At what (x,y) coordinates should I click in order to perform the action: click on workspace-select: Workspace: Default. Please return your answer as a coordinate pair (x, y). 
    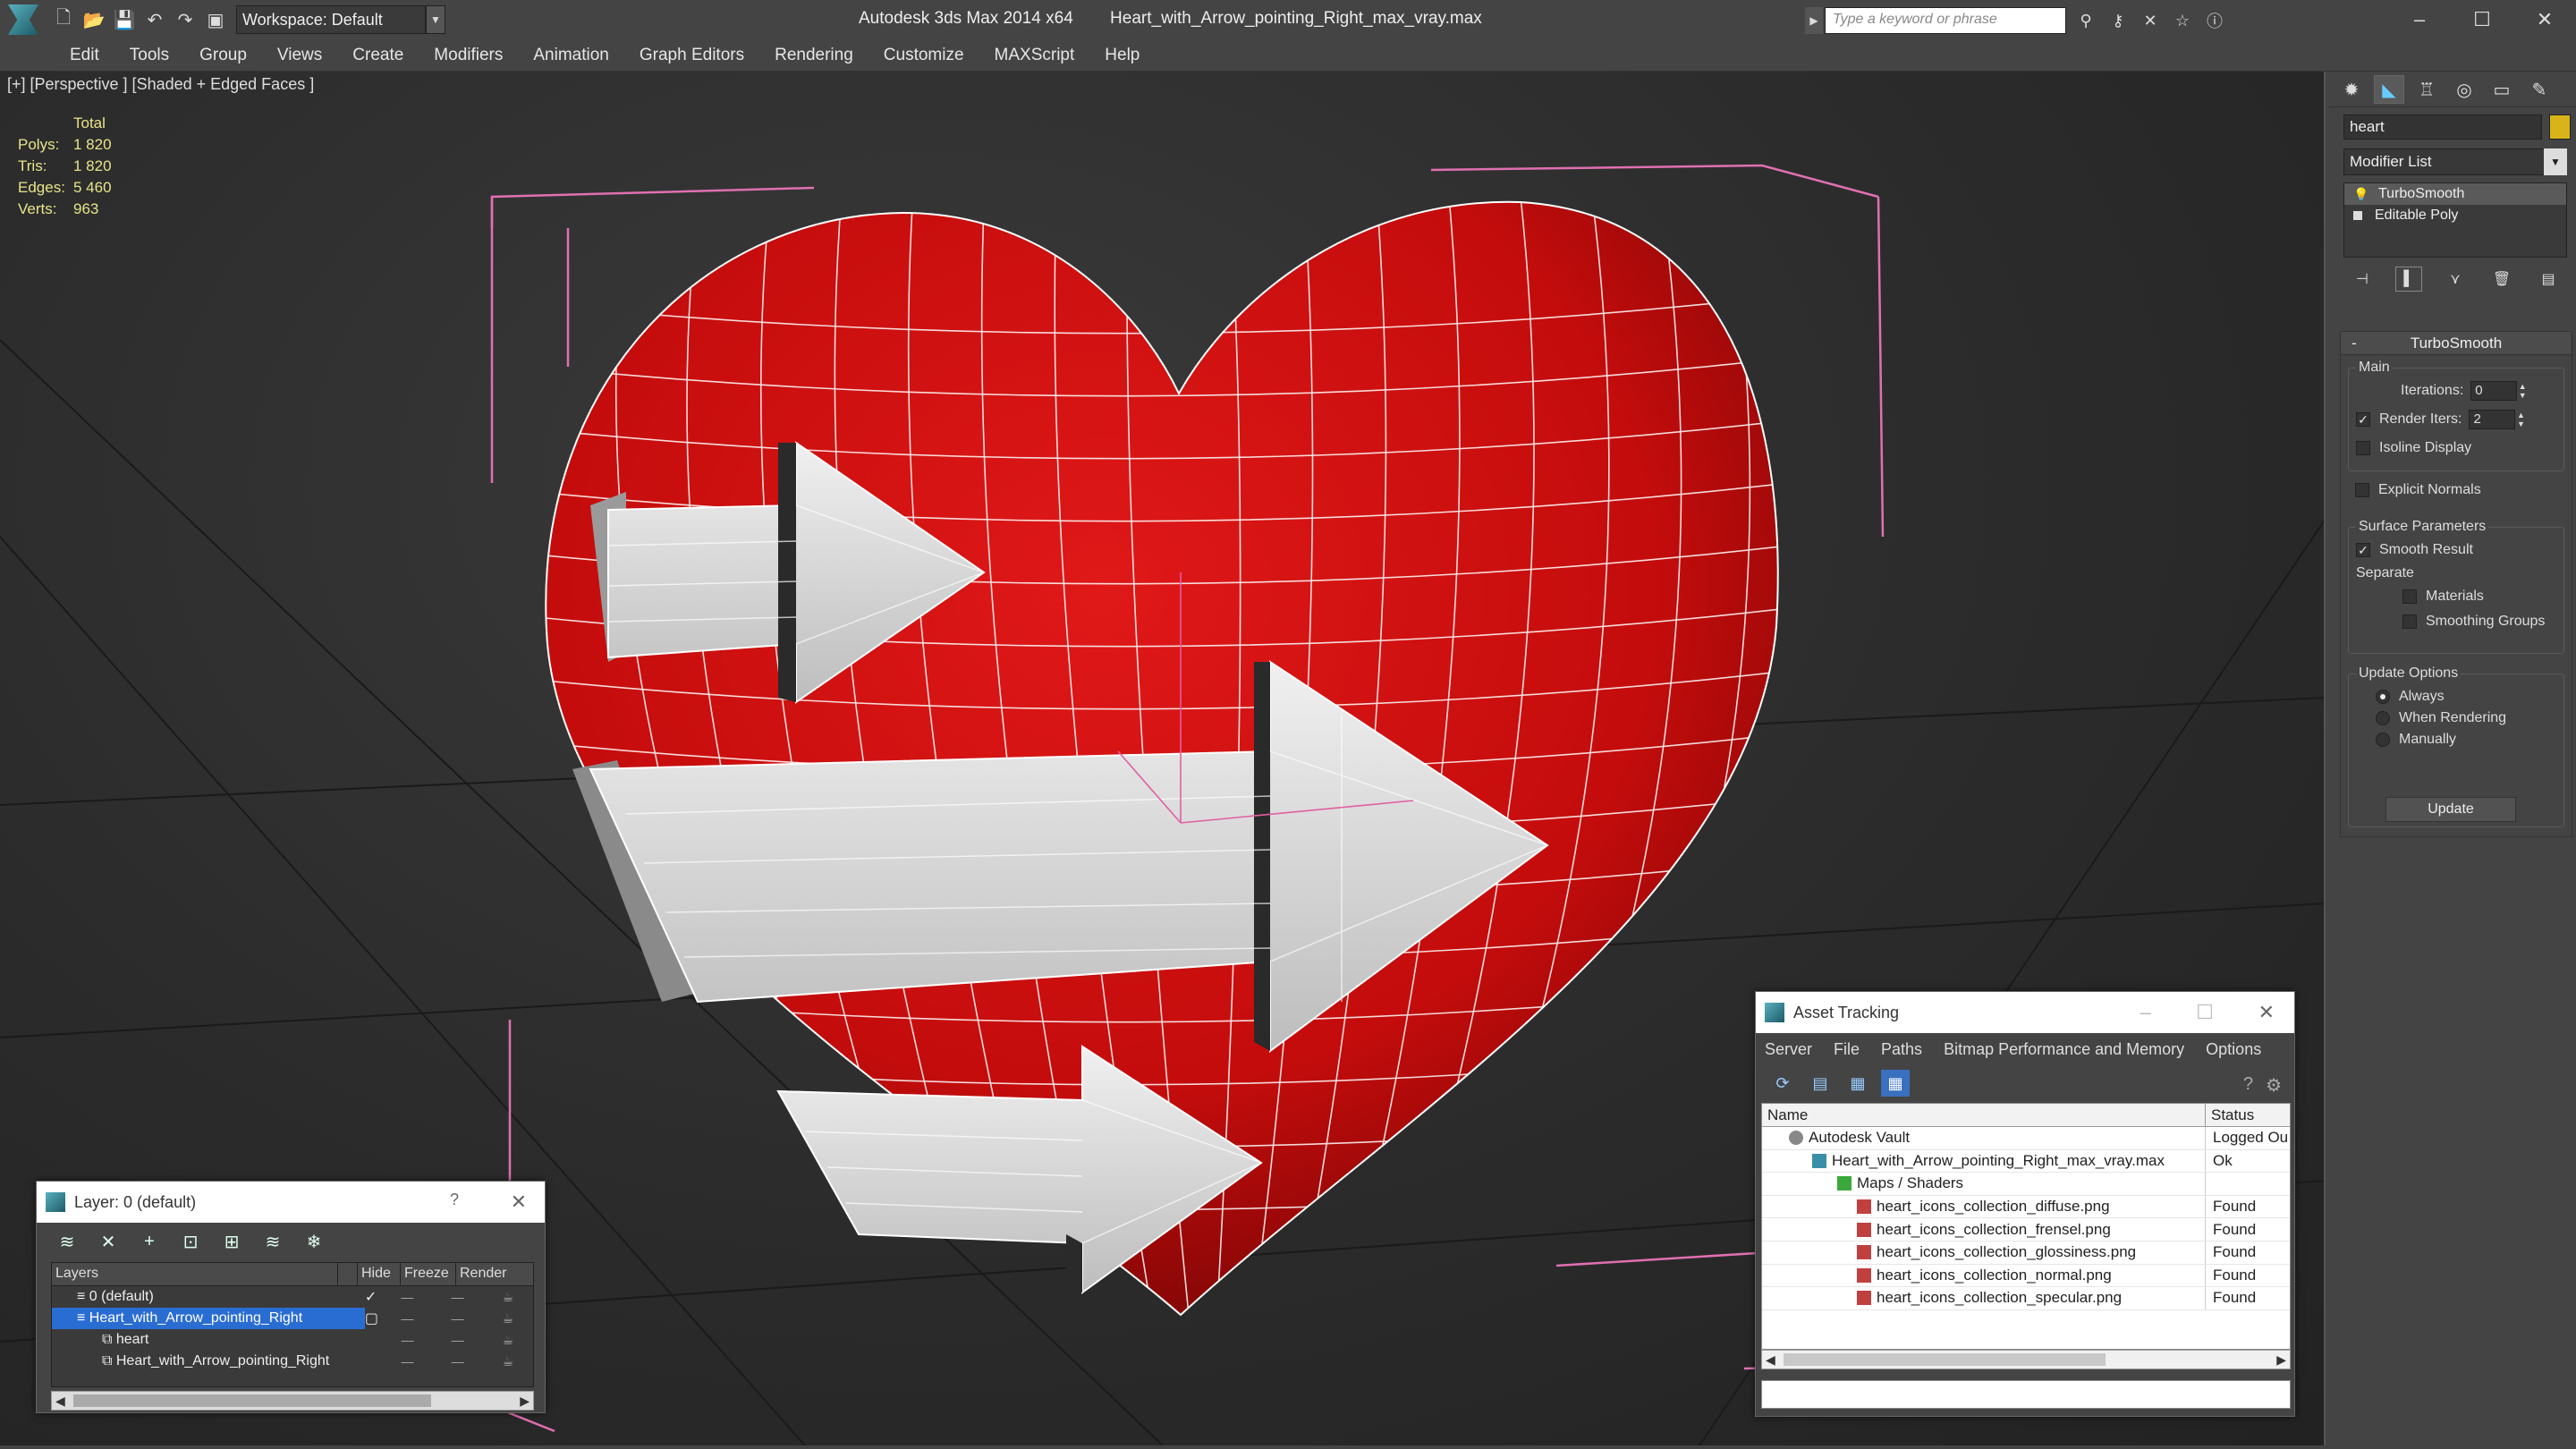
    Looking at the image, I should click on (331, 19).